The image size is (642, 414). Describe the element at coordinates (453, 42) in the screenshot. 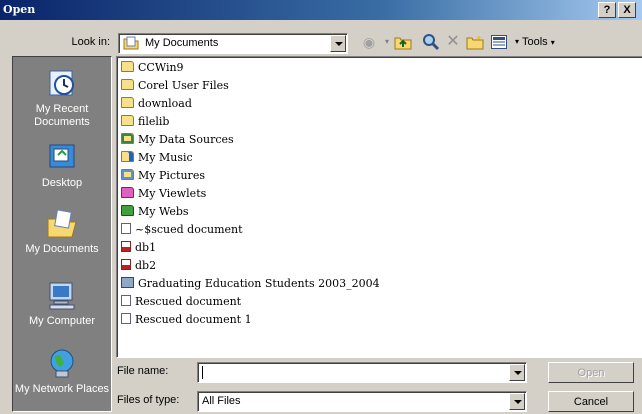

I see `delete-icon: ✕` at that location.